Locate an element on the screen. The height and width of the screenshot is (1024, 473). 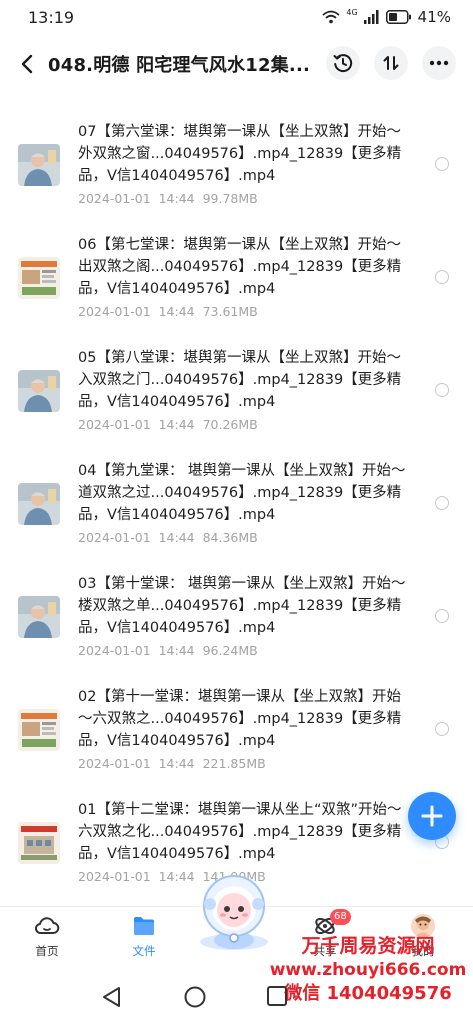
battery-level: 41% is located at coordinates (434, 17).